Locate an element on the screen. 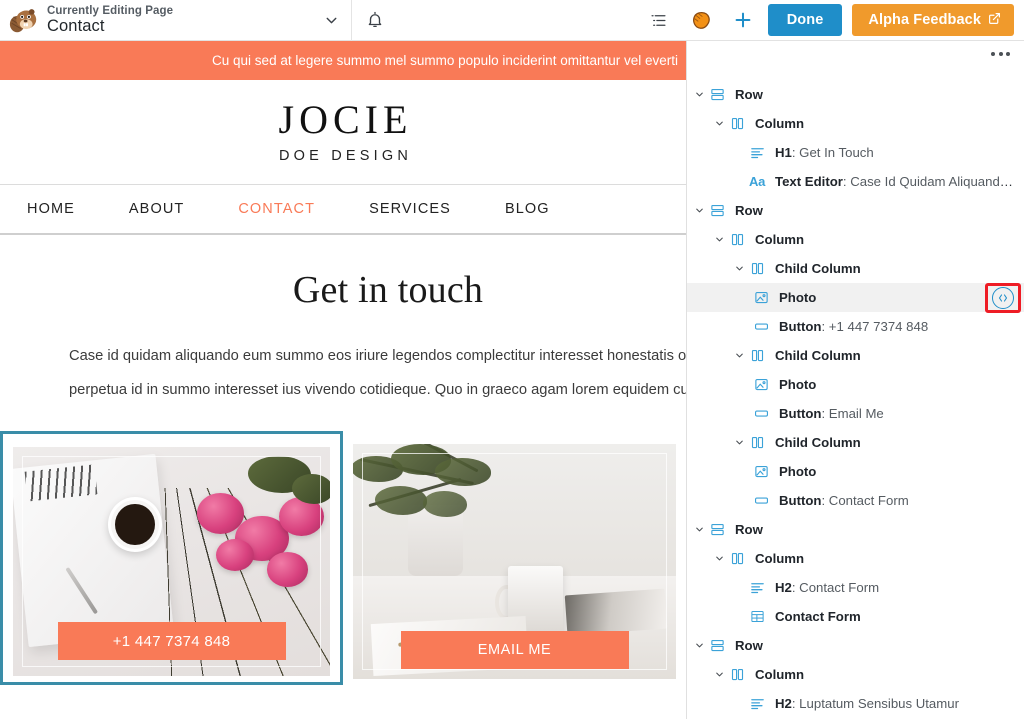  outline-panel-header is located at coordinates (855, 59).